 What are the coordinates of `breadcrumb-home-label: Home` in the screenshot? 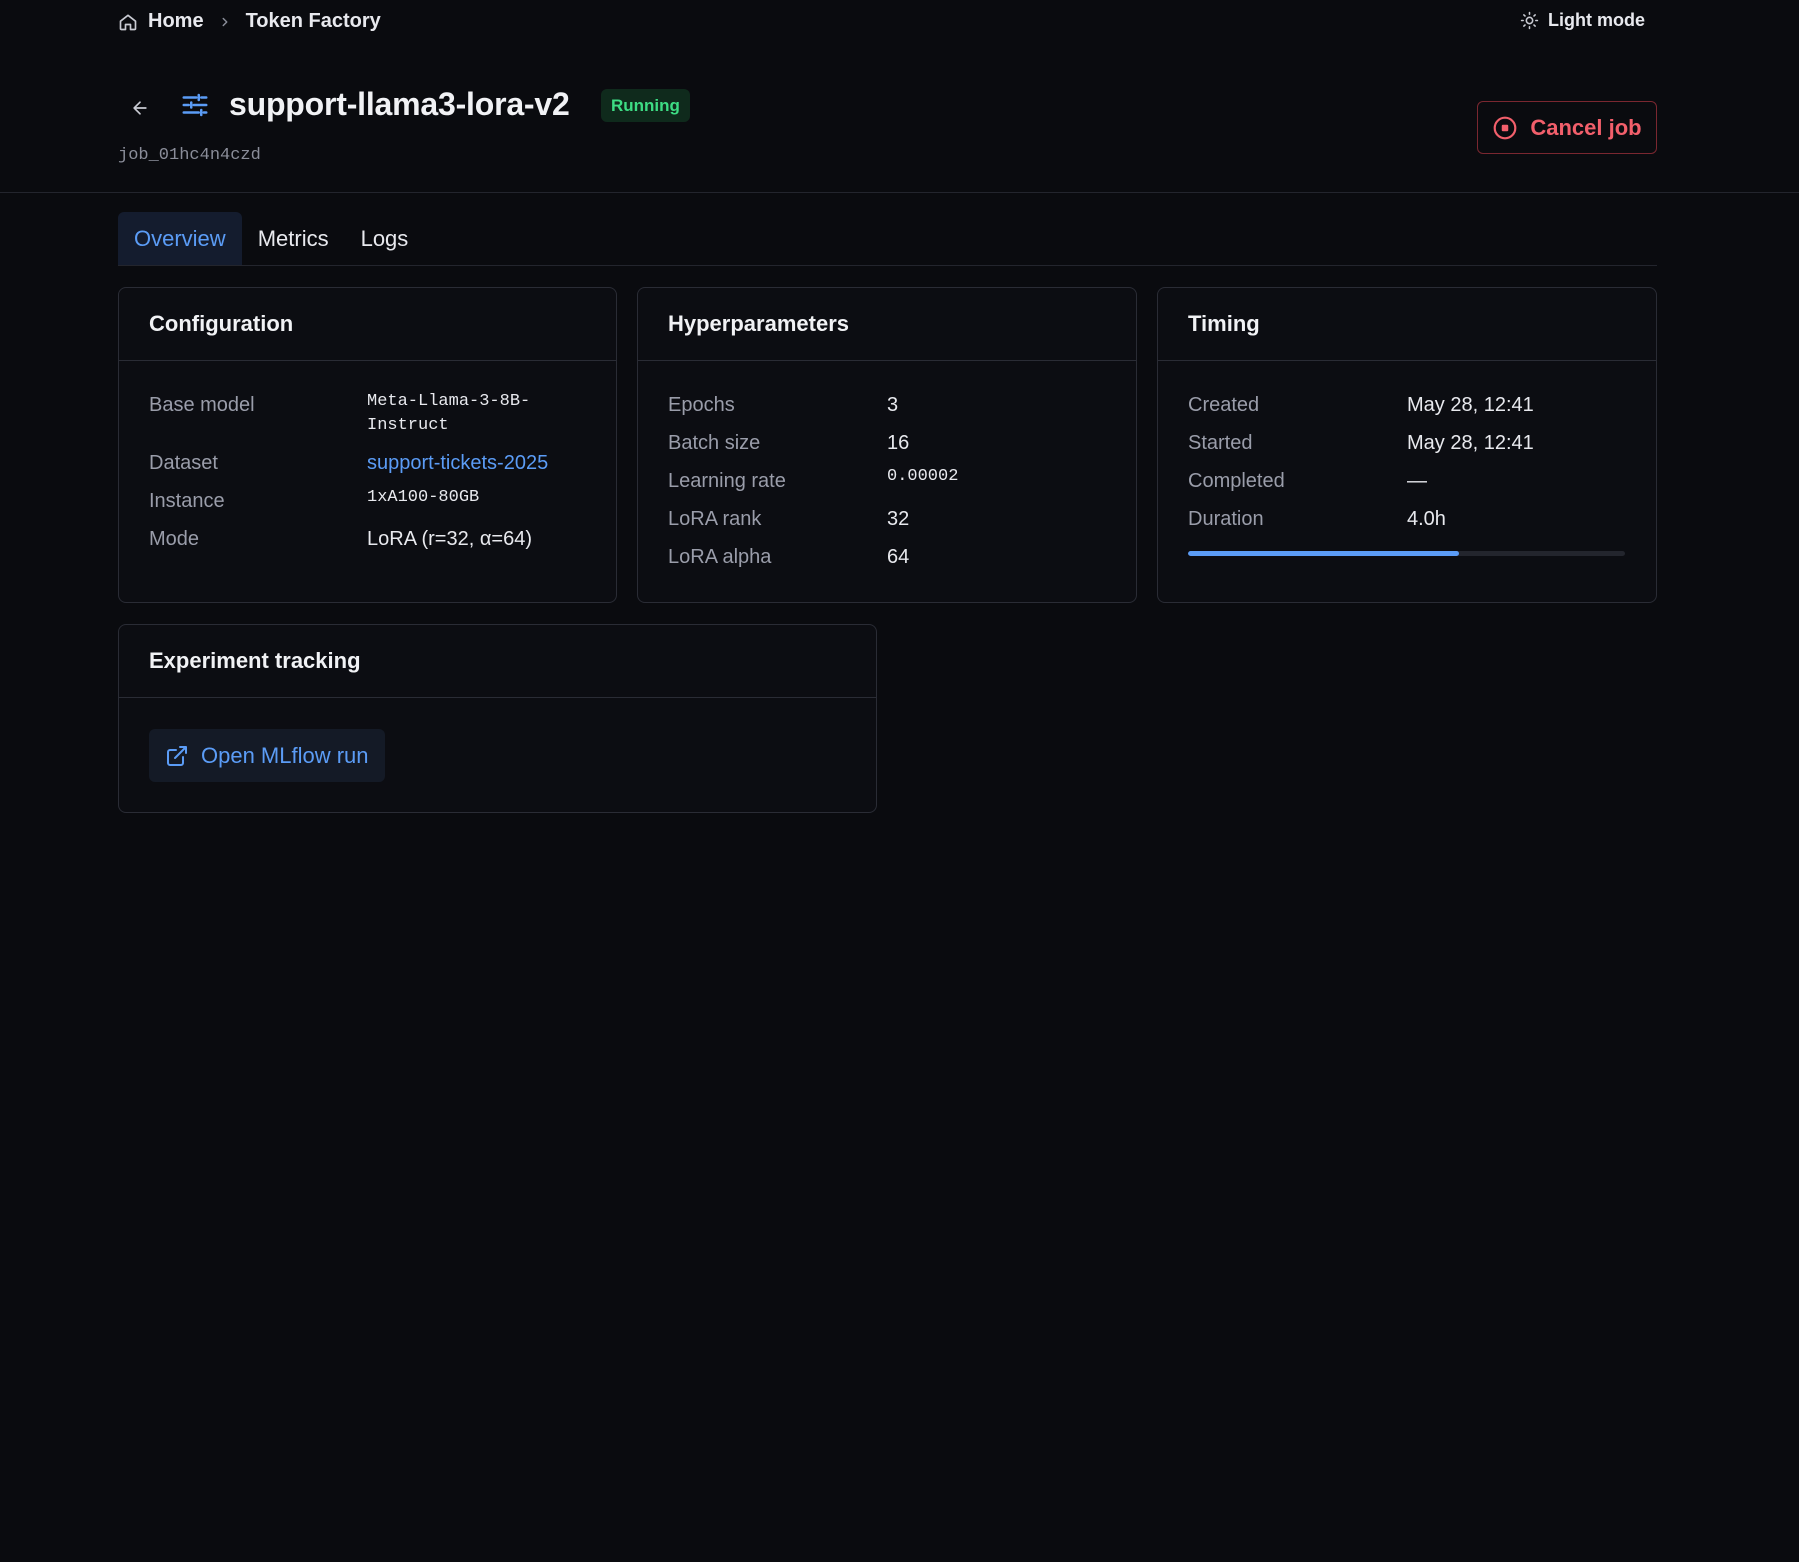 It's located at (176, 21).